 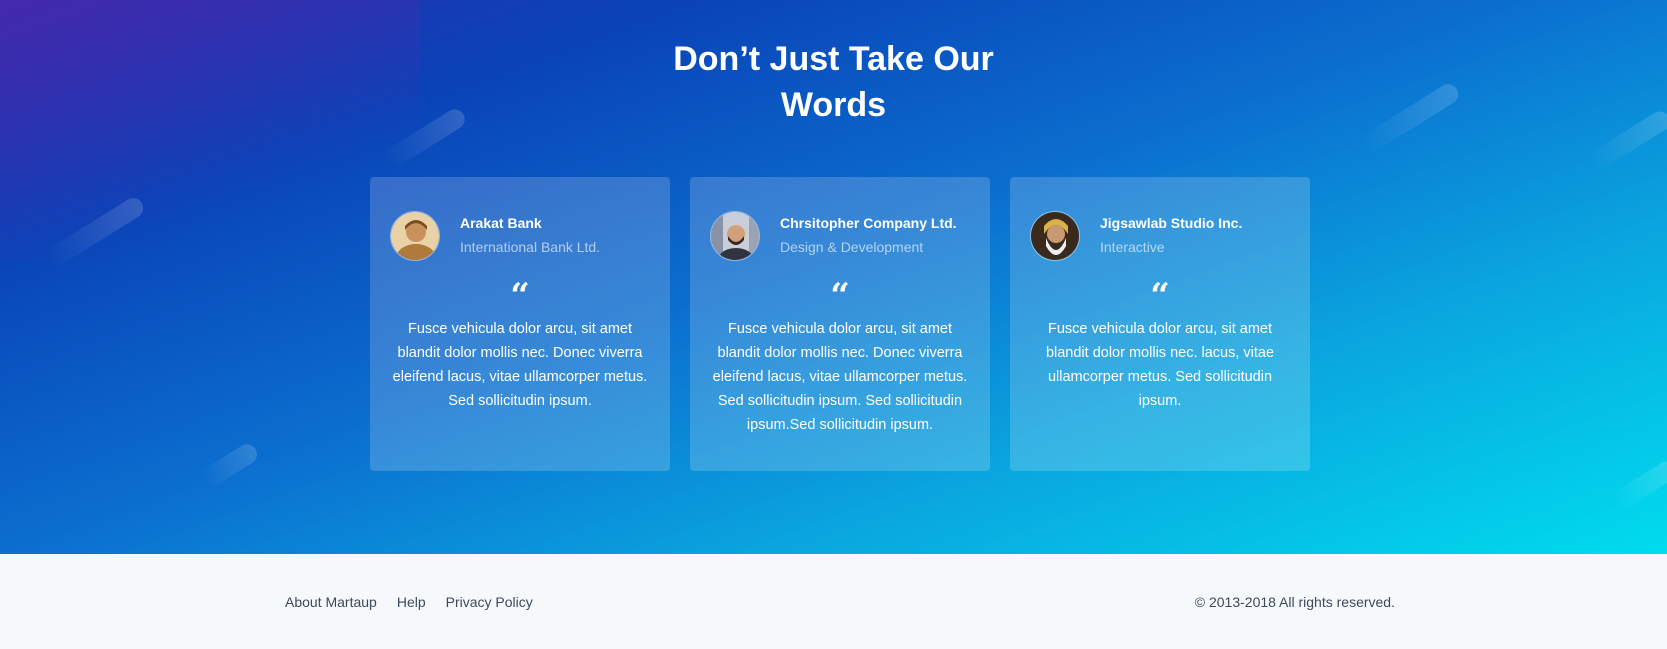 What do you see at coordinates (868, 223) in the screenshot?
I see `testimonial-name: Chrsitopher Company Ltd.` at bounding box center [868, 223].